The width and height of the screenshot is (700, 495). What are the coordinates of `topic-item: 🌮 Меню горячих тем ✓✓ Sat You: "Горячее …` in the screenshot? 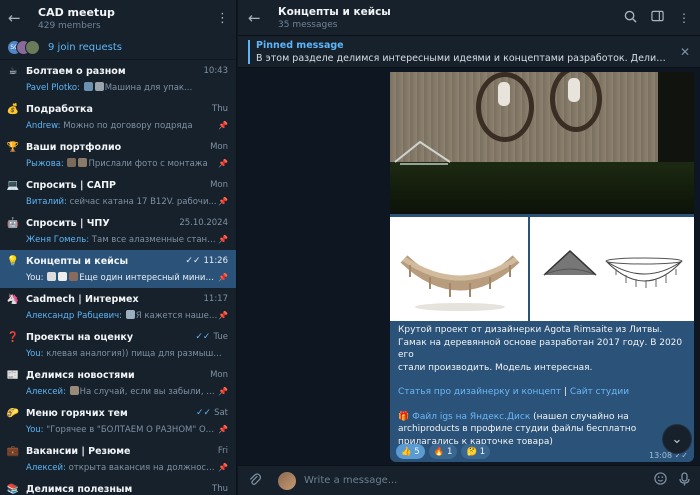 It's located at (118, 421).